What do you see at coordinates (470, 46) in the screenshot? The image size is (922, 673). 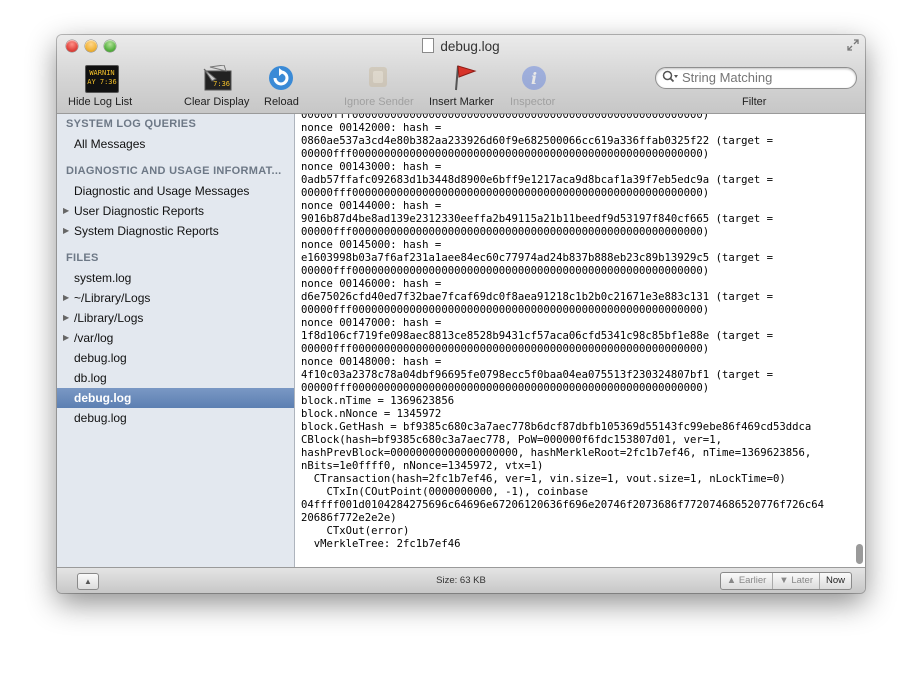 I see `window-title-text: debug.log` at bounding box center [470, 46].